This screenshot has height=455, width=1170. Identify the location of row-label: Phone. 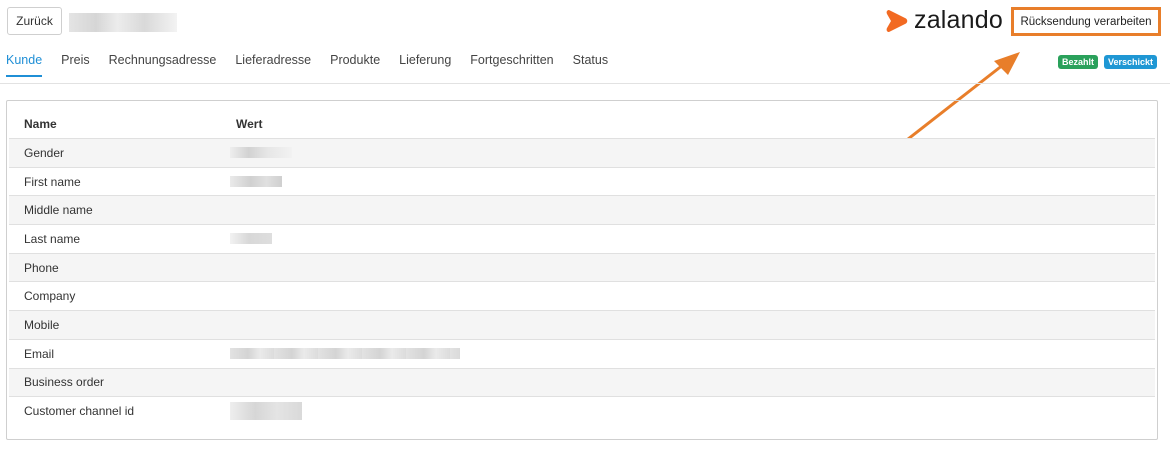
(41, 267).